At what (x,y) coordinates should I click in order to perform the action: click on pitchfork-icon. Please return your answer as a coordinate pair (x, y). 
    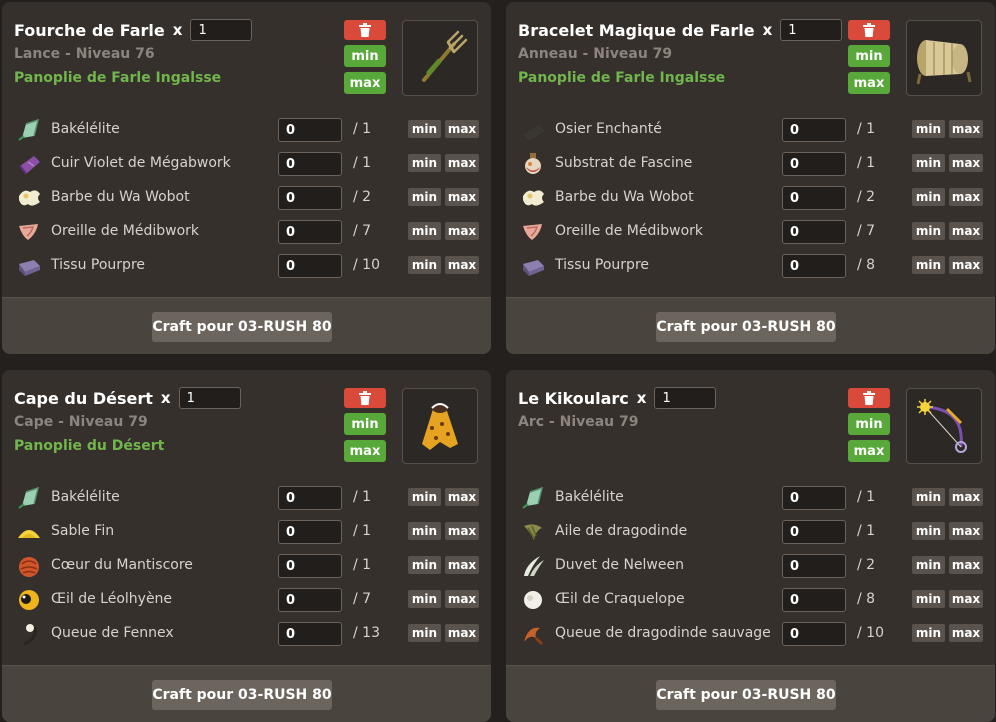
    Looking at the image, I should click on (445, 56).